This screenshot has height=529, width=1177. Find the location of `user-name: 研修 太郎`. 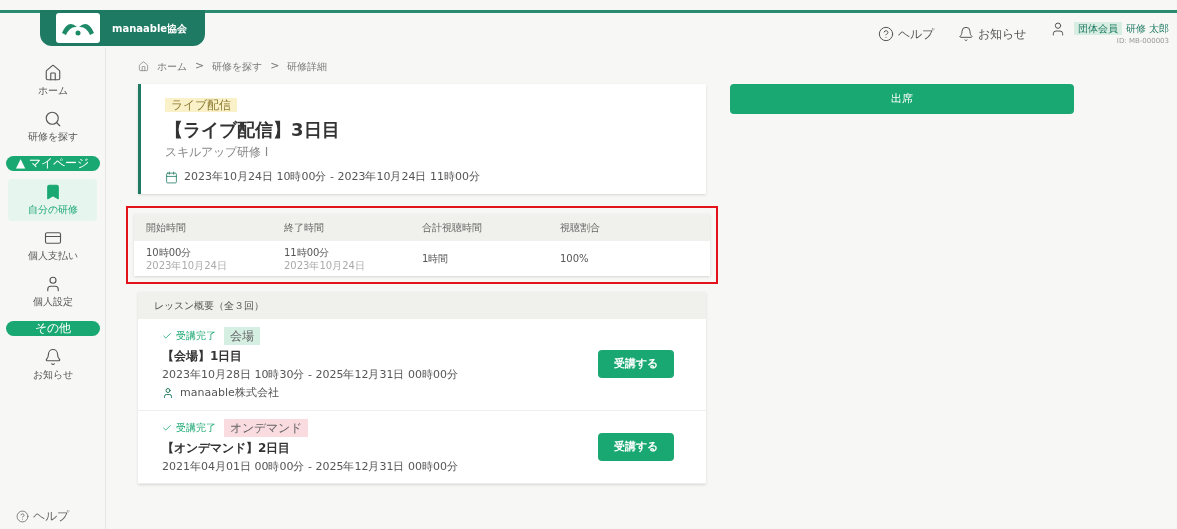

user-name: 研修 太郎 is located at coordinates (1147, 28).